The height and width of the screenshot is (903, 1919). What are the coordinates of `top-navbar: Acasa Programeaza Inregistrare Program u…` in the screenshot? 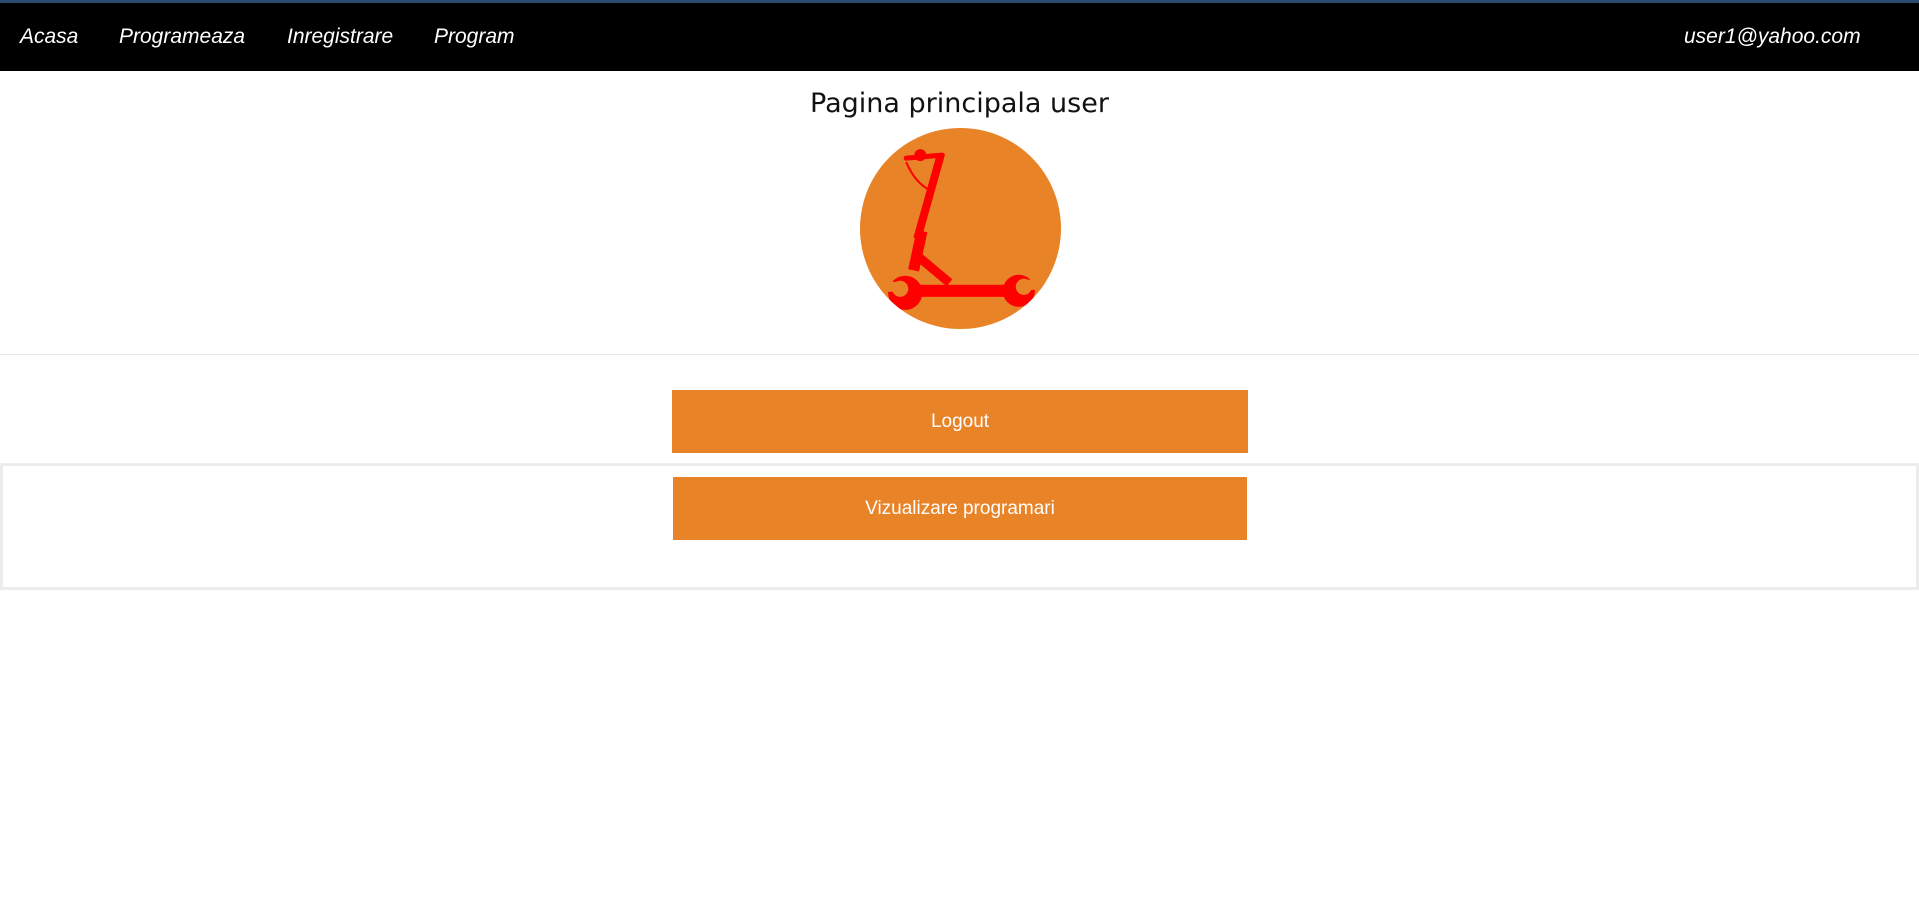 It's located at (959, 35).